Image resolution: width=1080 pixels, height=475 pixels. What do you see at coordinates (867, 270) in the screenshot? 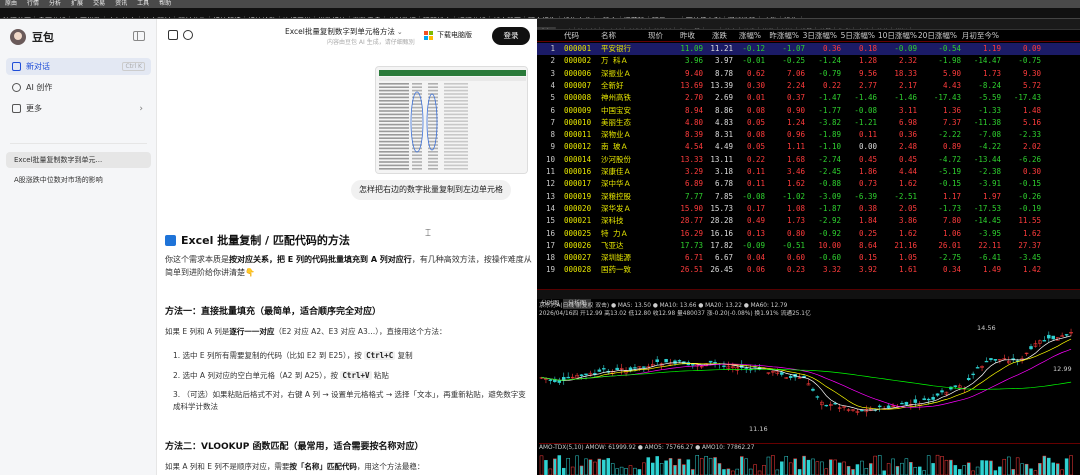
I see `quote-cell: 3.92` at bounding box center [867, 270].